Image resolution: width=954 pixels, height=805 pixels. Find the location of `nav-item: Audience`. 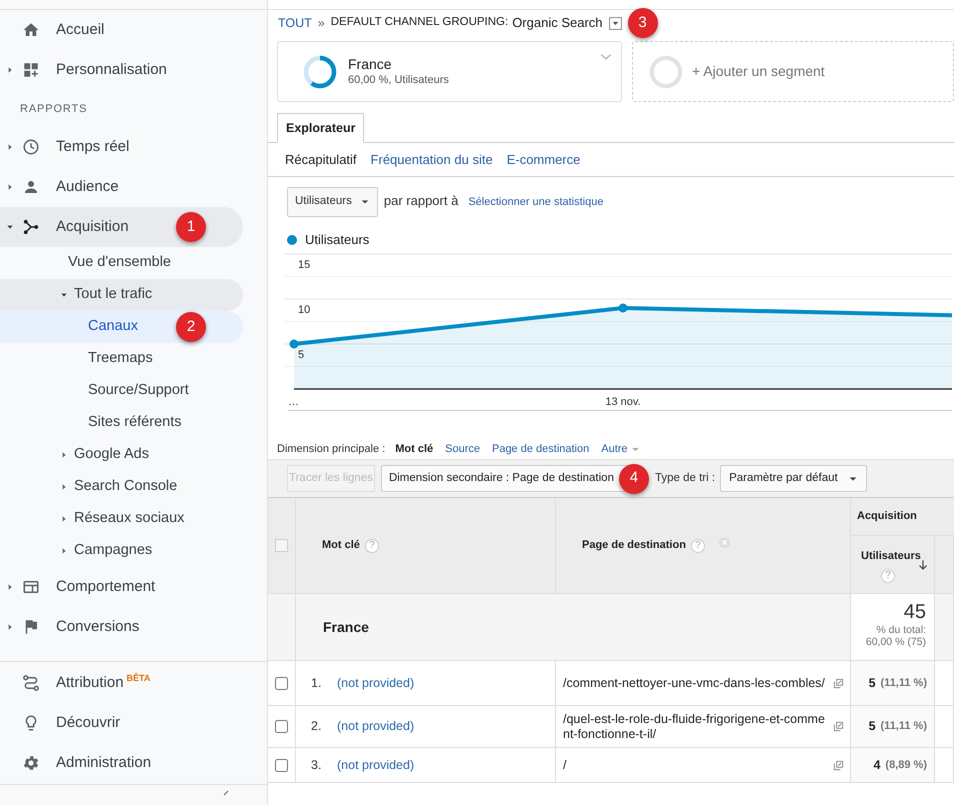

nav-item: Audience is located at coordinates (121, 187).